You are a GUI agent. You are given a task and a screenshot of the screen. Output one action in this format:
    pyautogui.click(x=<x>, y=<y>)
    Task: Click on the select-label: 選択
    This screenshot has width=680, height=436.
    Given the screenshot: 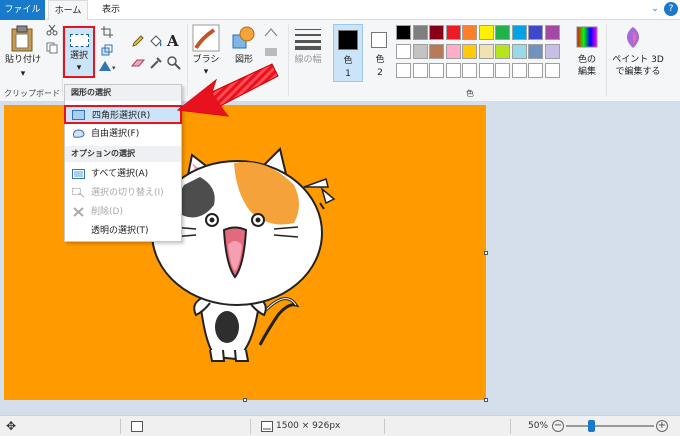 What is the action you would take?
    pyautogui.click(x=78, y=56)
    